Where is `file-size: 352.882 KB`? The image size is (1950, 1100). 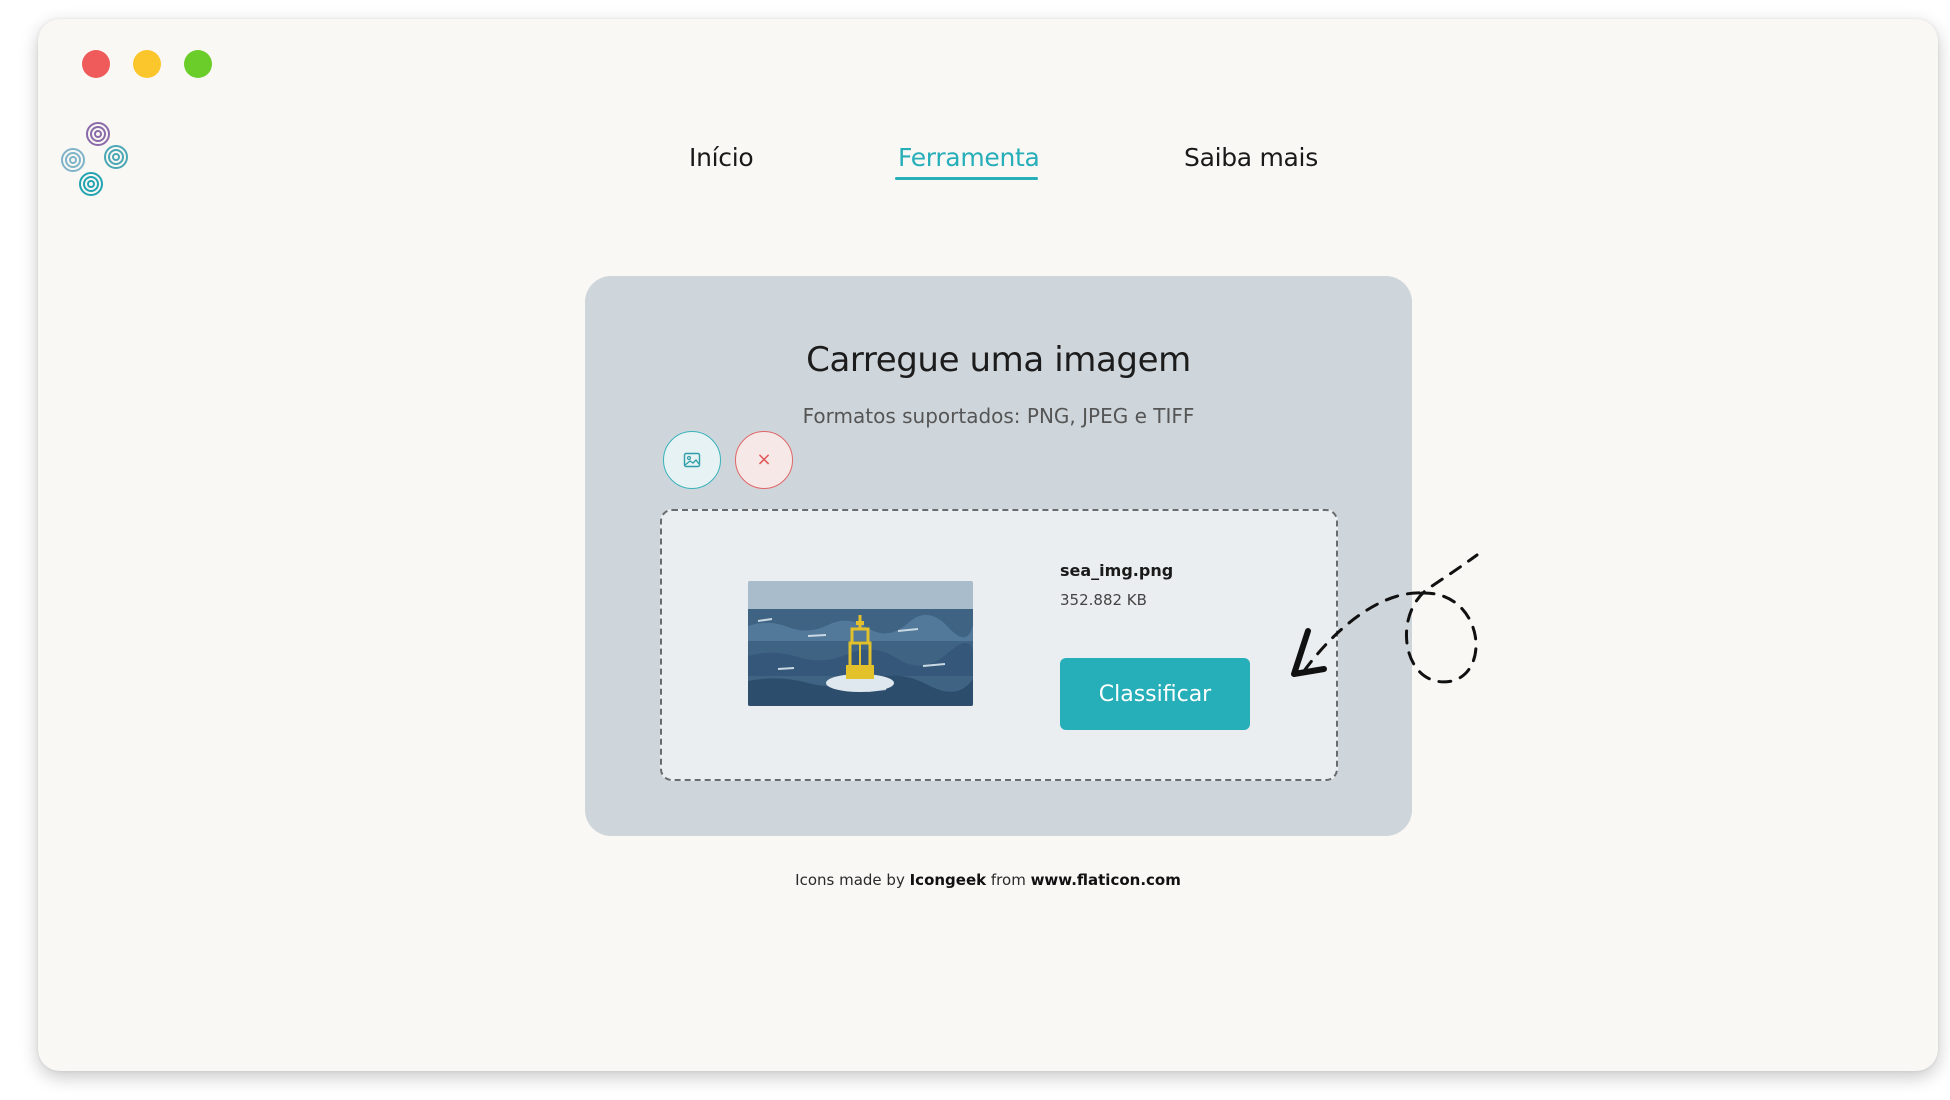 file-size: 352.882 KB is located at coordinates (1103, 600).